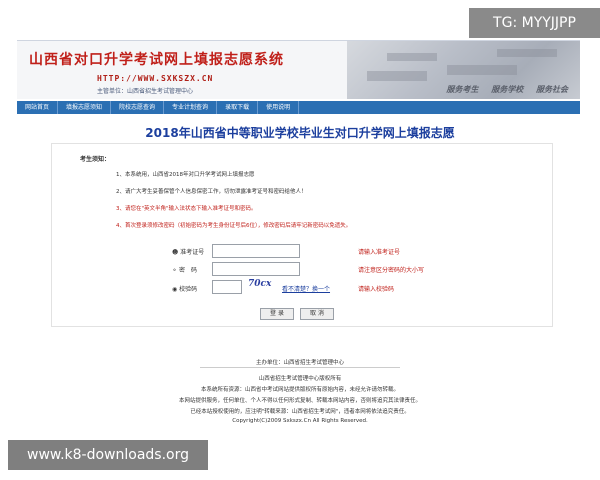 The height and width of the screenshot is (480, 600). I want to click on nav-notice: 填报志愿须知, so click(85, 107).